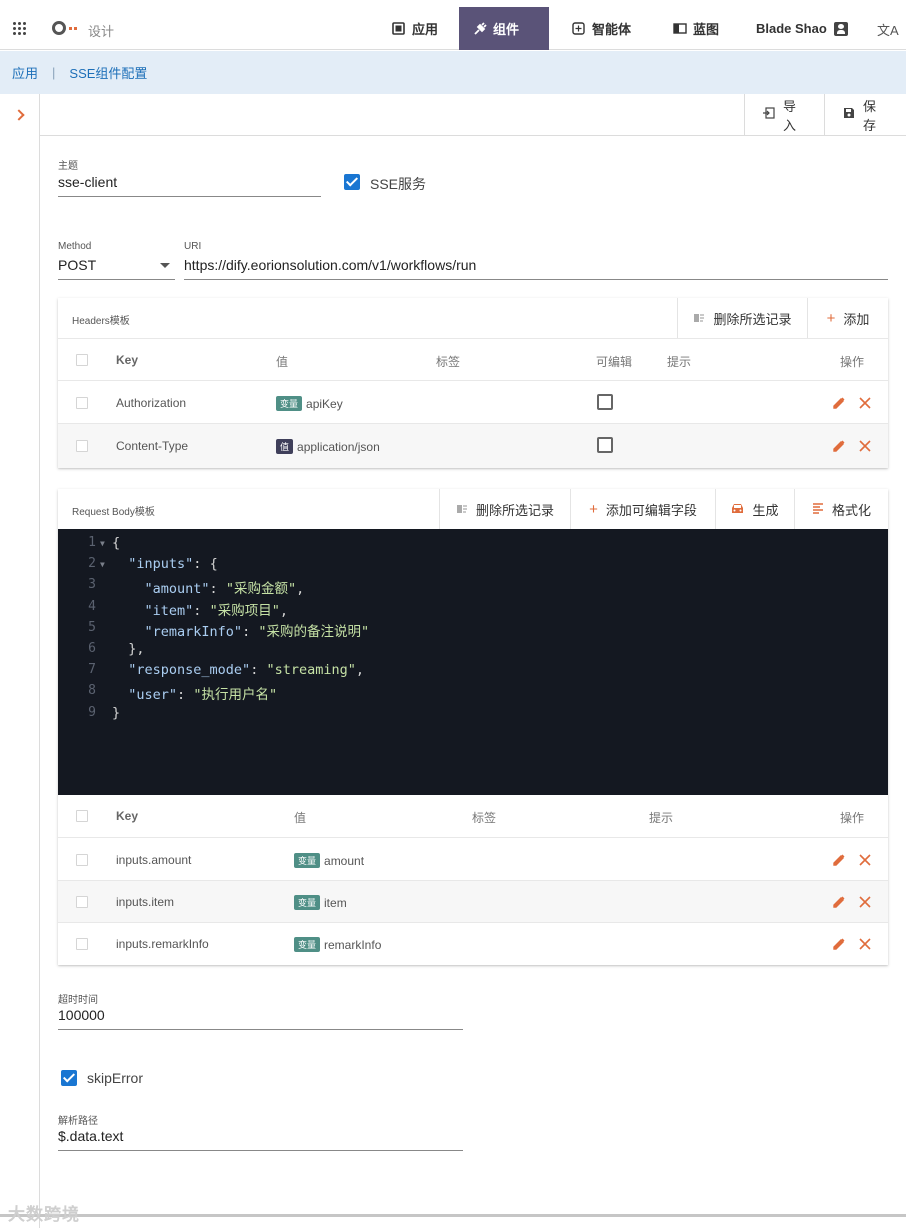  Describe the element at coordinates (473, 715) in the screenshot. I see `code-line: 9}` at that location.